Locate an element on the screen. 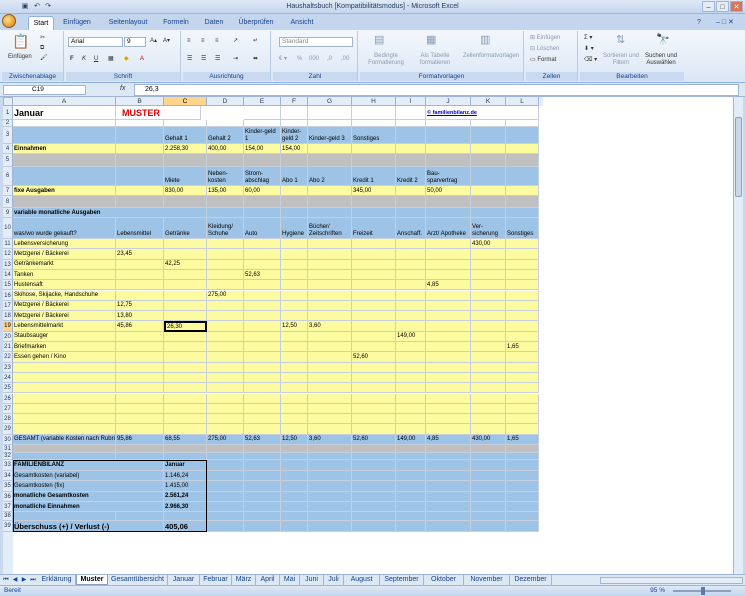 Image resolution: width=745 pixels, height=596 pixels. column-header-h: H is located at coordinates (374, 101).